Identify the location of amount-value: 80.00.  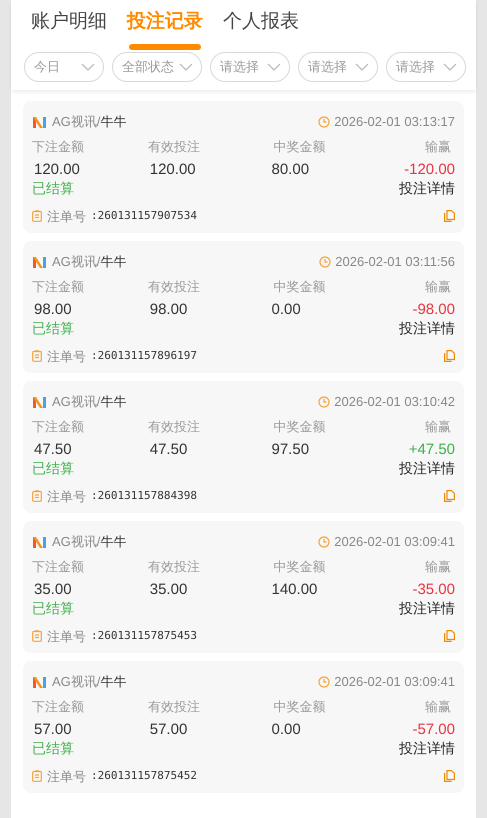
(290, 169).